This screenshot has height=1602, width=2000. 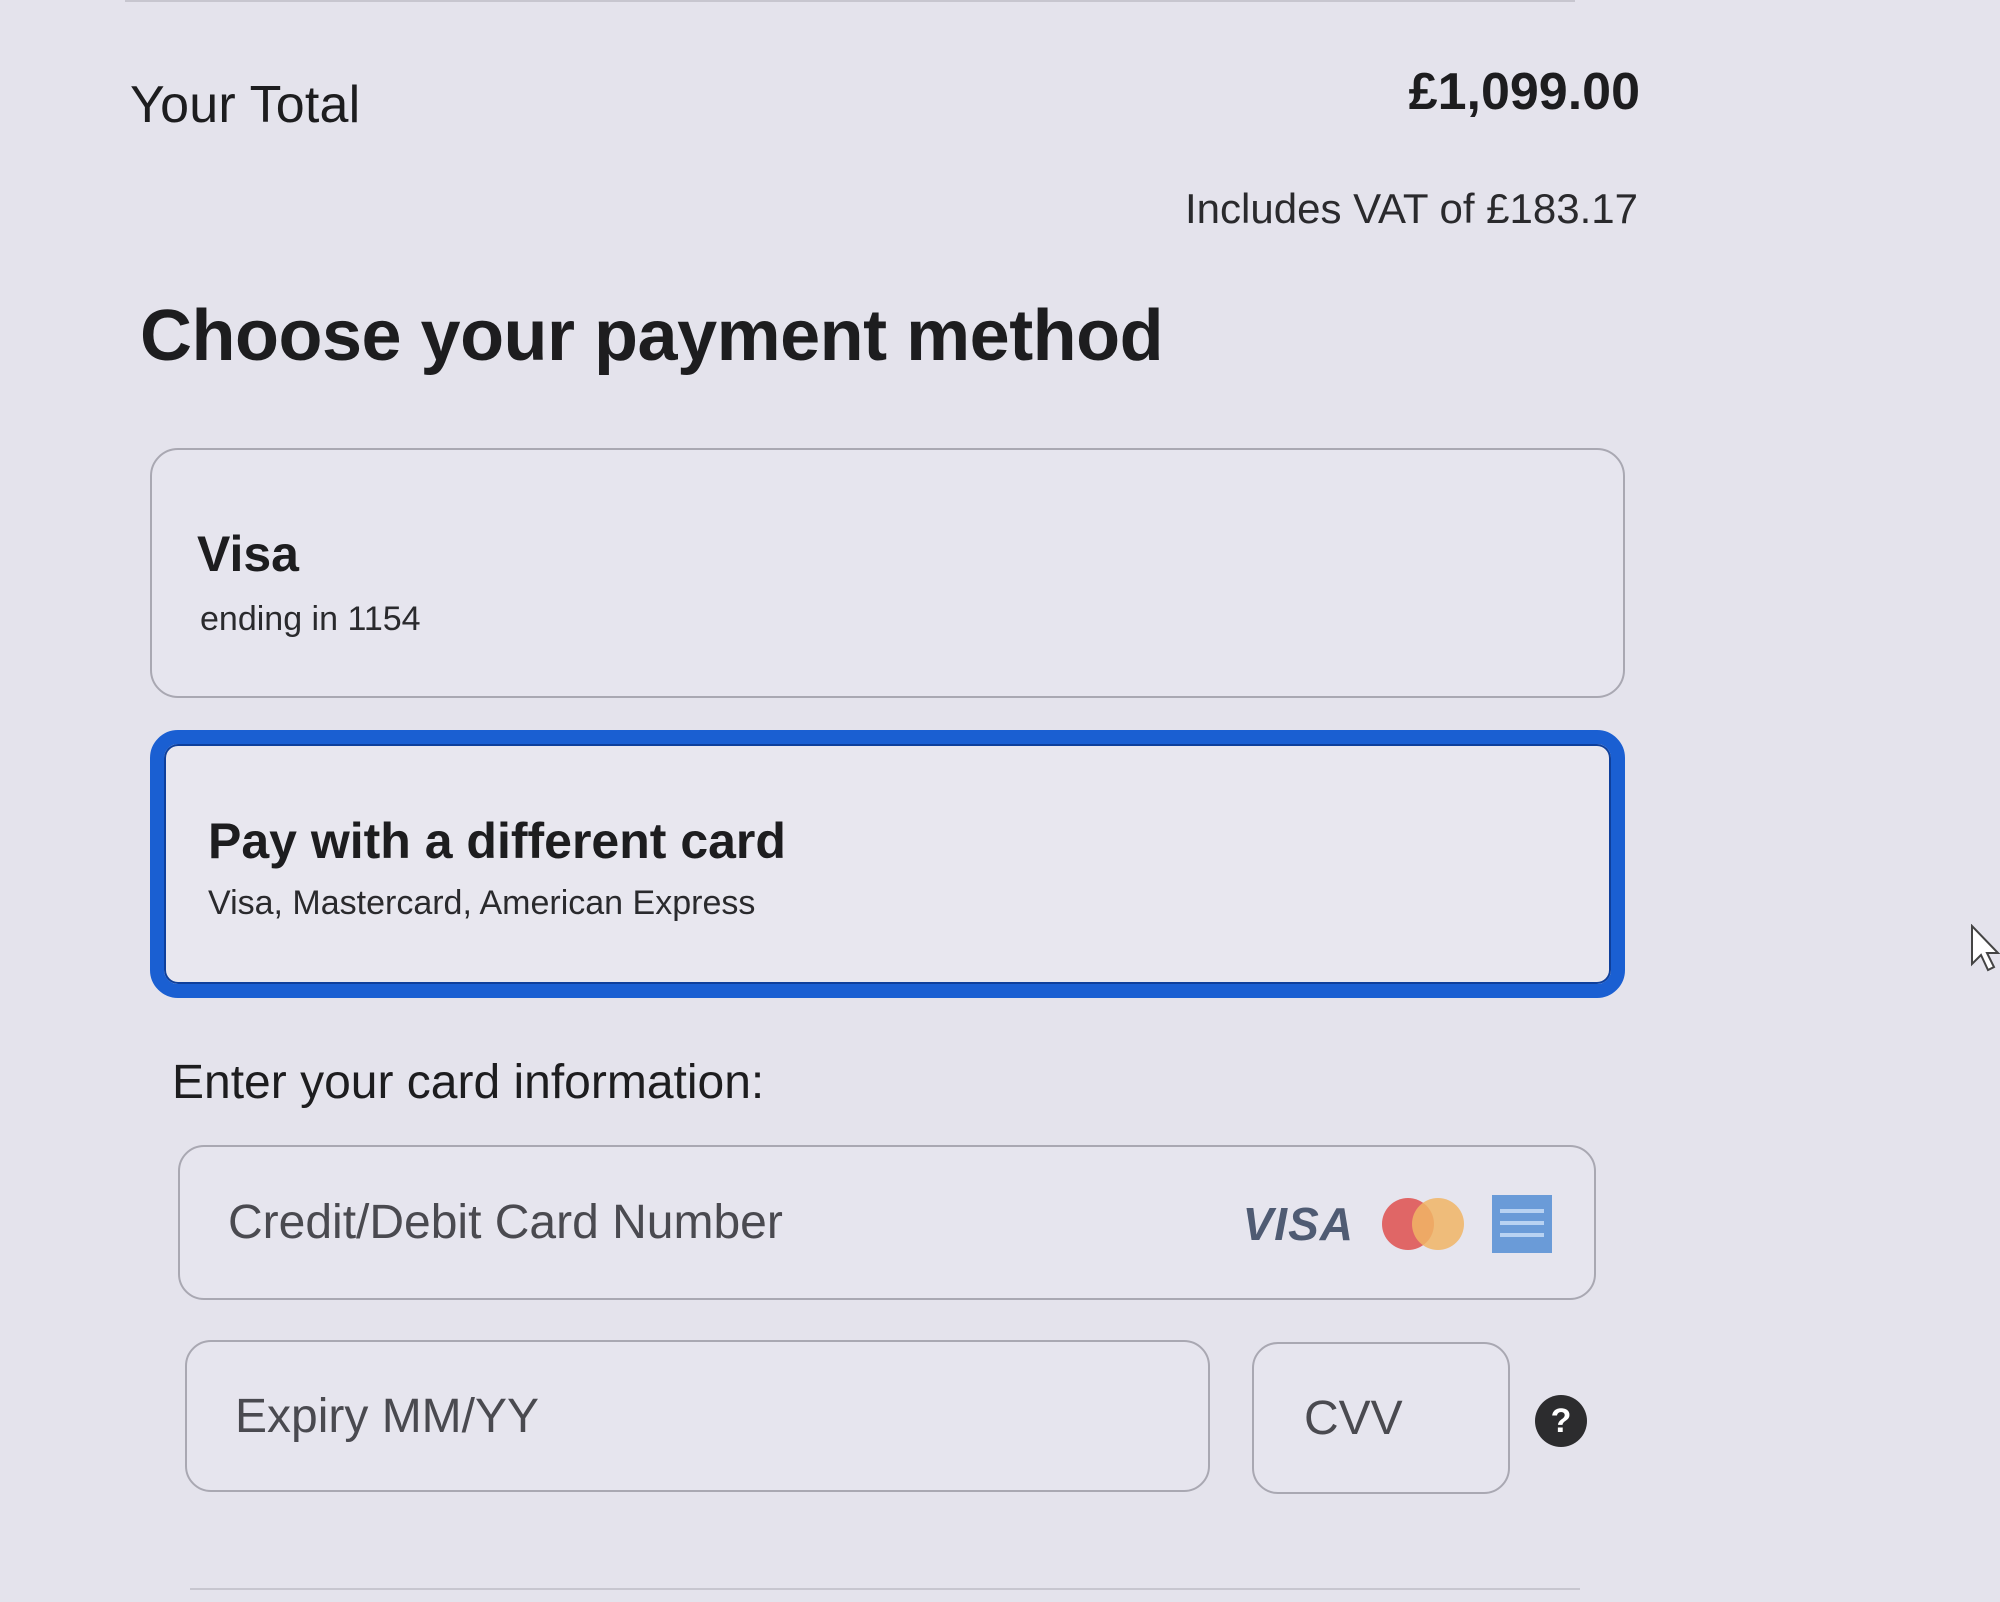 What do you see at coordinates (1411, 208) in the screenshot?
I see `vat-note: Includes VAT of £183.17` at bounding box center [1411, 208].